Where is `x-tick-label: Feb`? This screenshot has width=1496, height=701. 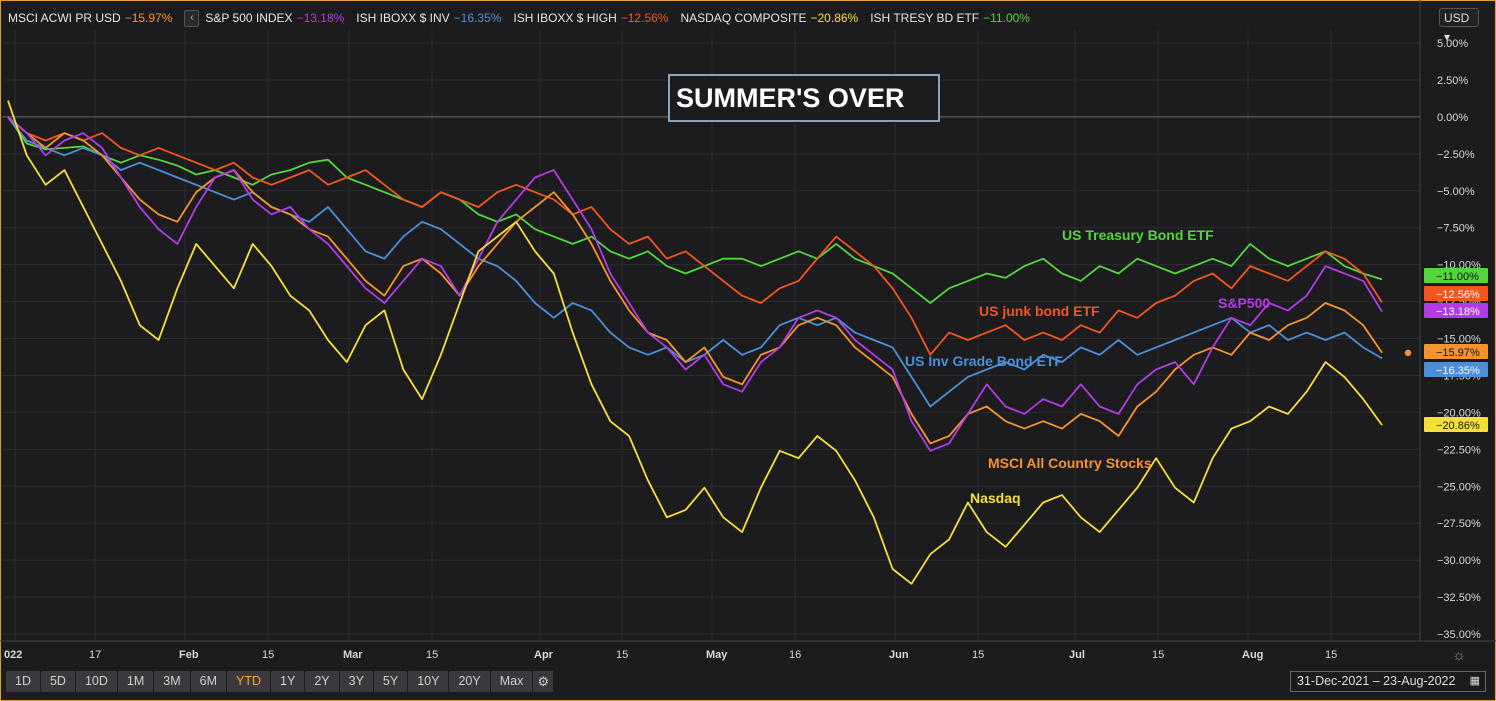
x-tick-label: Feb is located at coordinates (189, 655).